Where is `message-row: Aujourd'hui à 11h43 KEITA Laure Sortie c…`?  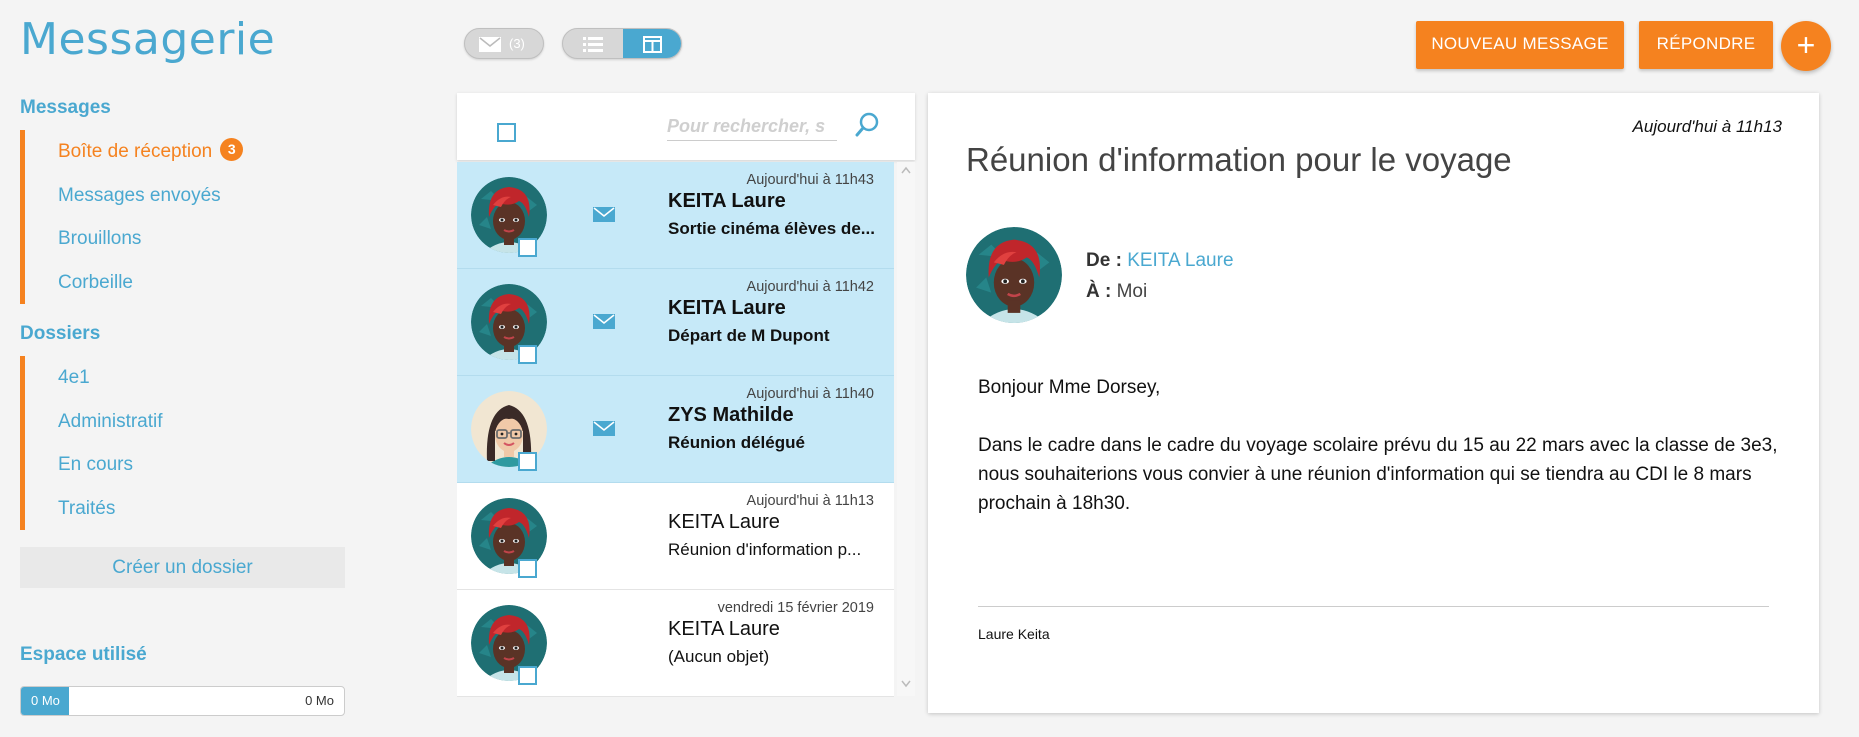 message-row: Aujourd'hui à 11h43 KEITA Laure Sortie c… is located at coordinates (675, 215).